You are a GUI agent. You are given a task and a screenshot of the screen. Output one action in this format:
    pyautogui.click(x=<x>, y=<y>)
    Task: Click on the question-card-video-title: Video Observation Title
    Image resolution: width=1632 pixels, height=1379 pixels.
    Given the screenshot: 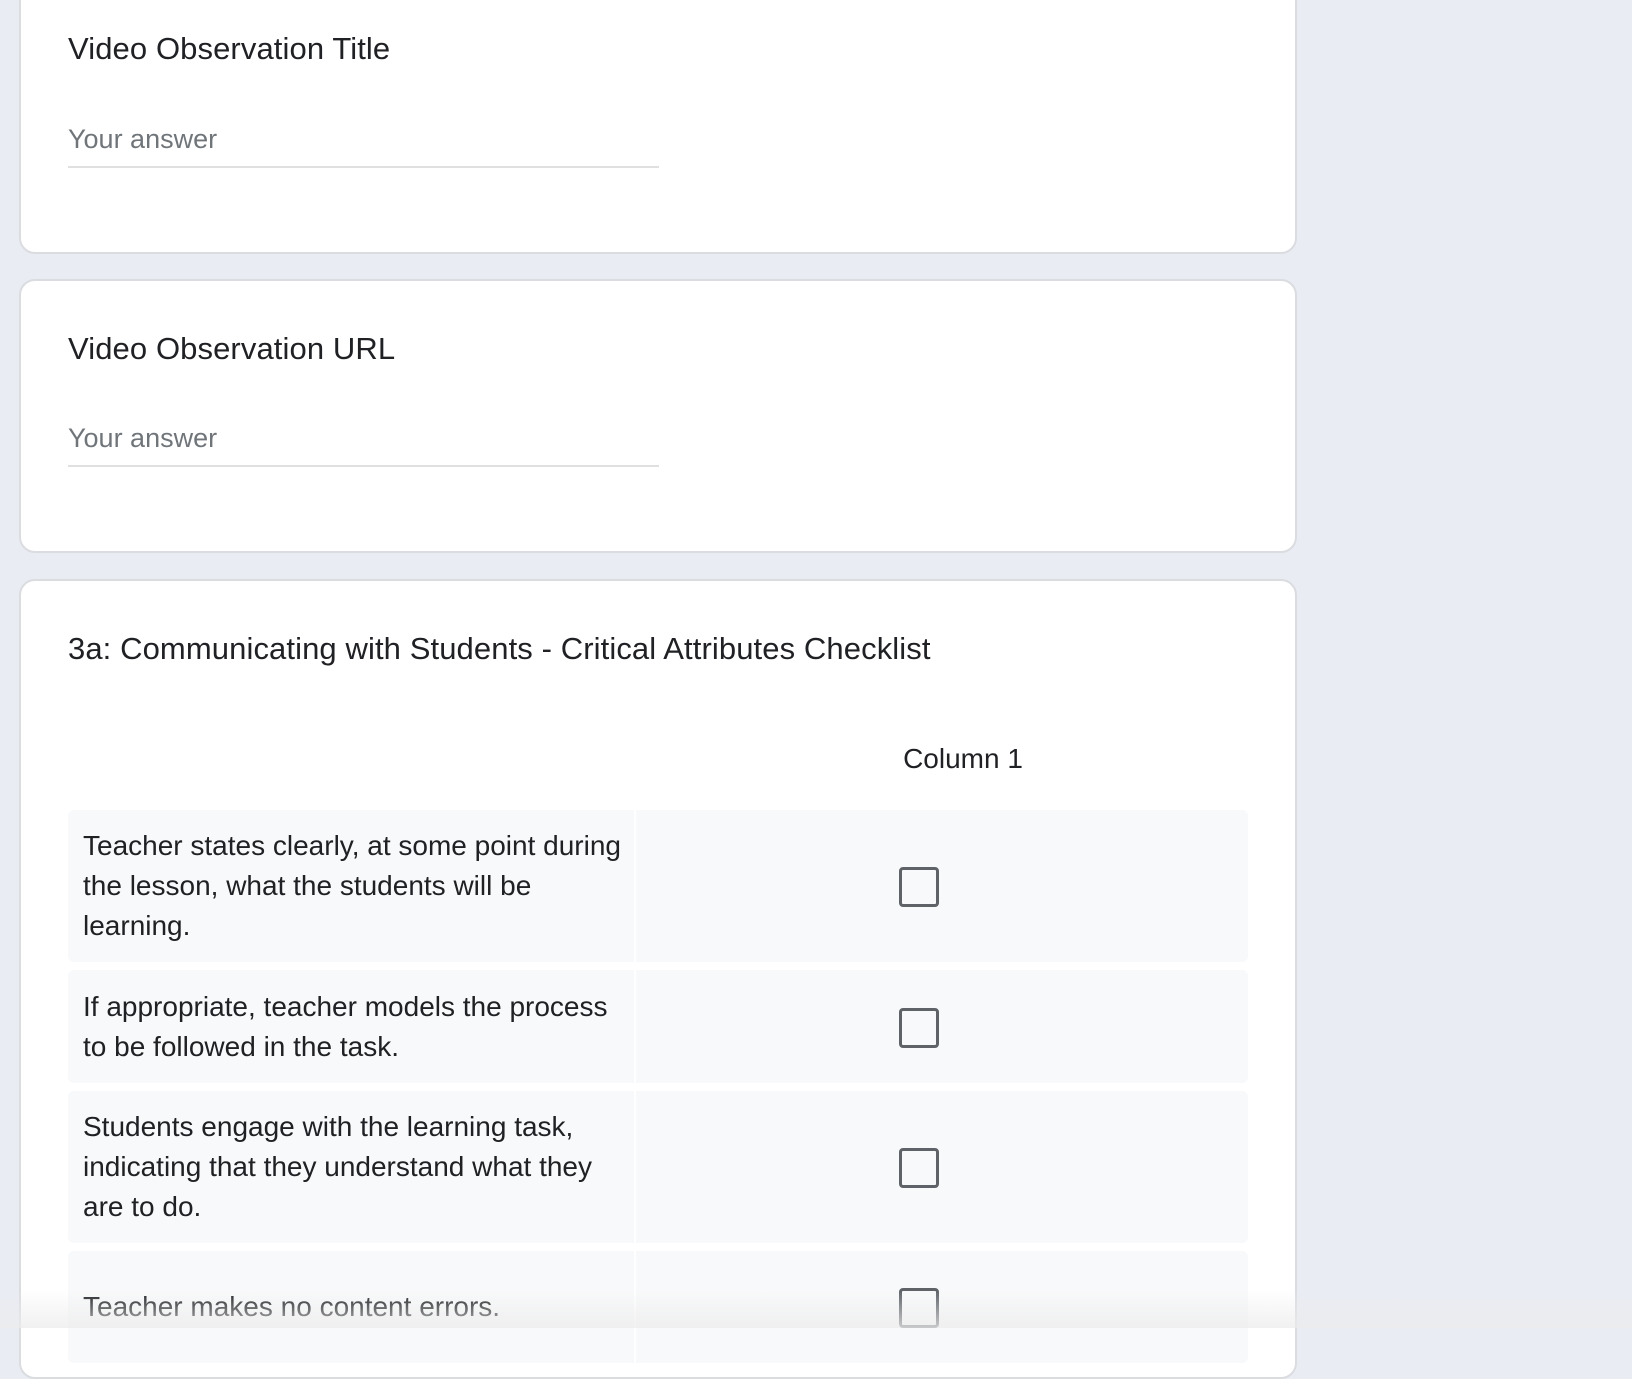 What is the action you would take?
    pyautogui.click(x=658, y=127)
    